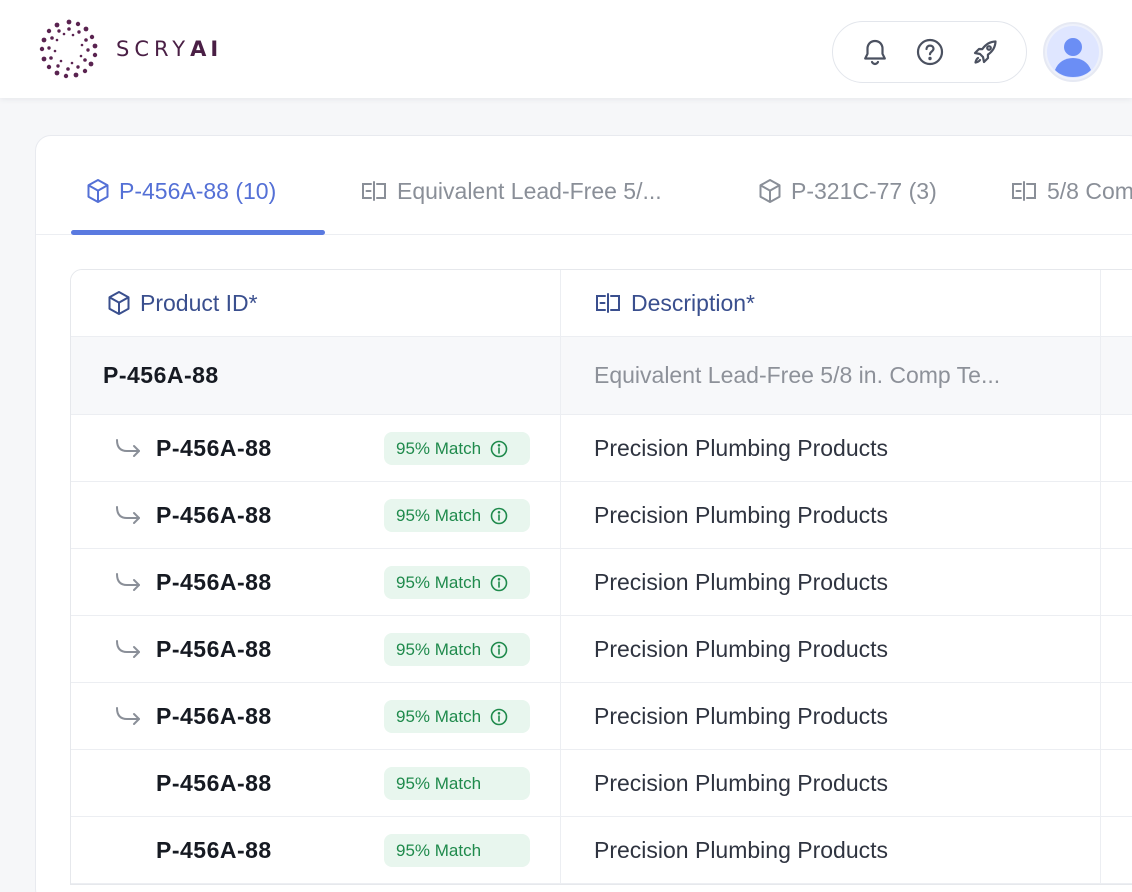  Describe the element at coordinates (198, 232) in the screenshot. I see `active-tab-indicator` at that location.